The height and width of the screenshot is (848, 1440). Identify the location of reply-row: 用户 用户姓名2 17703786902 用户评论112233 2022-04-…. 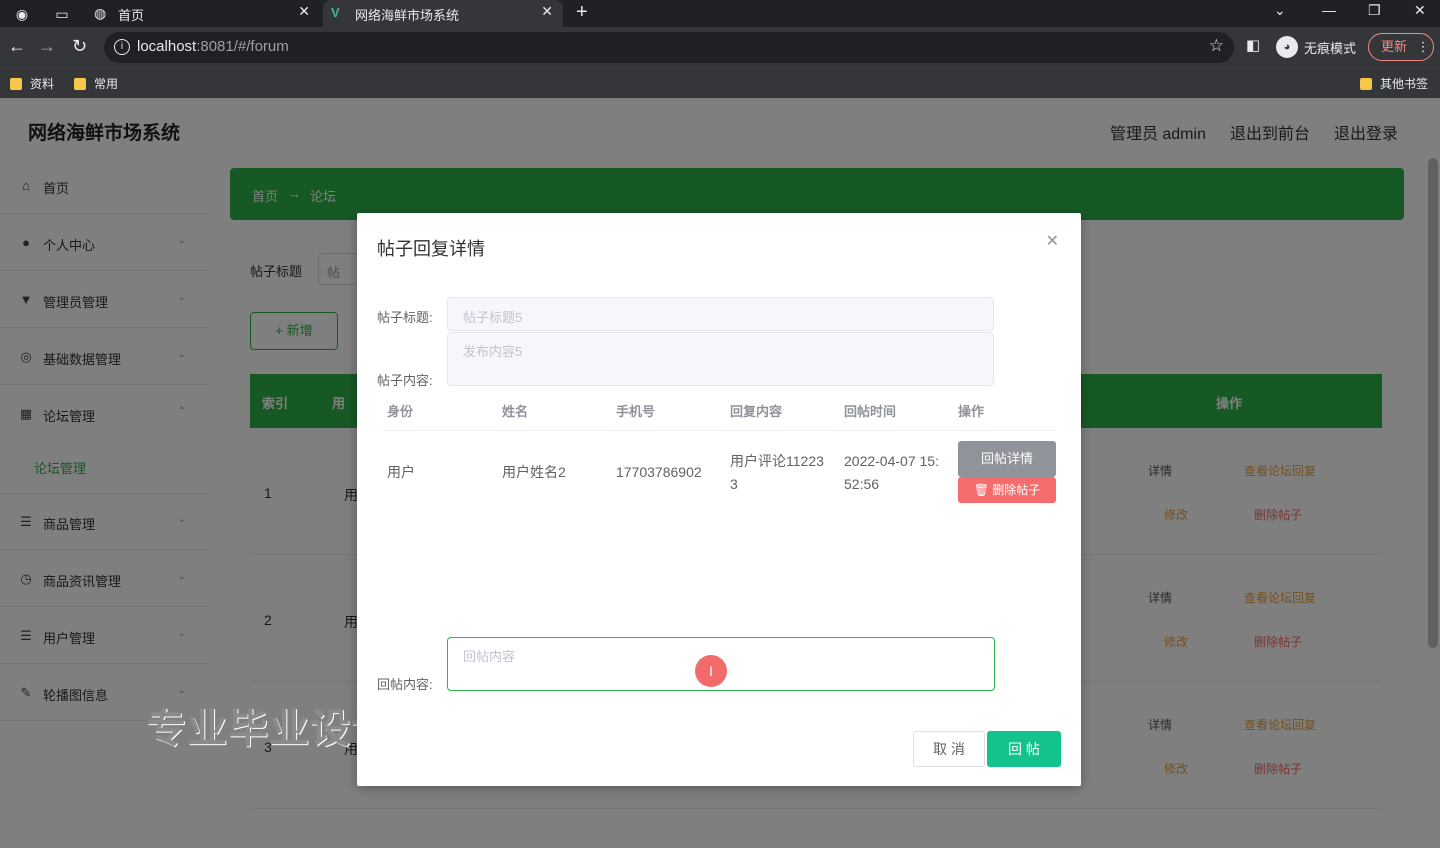
(719, 474).